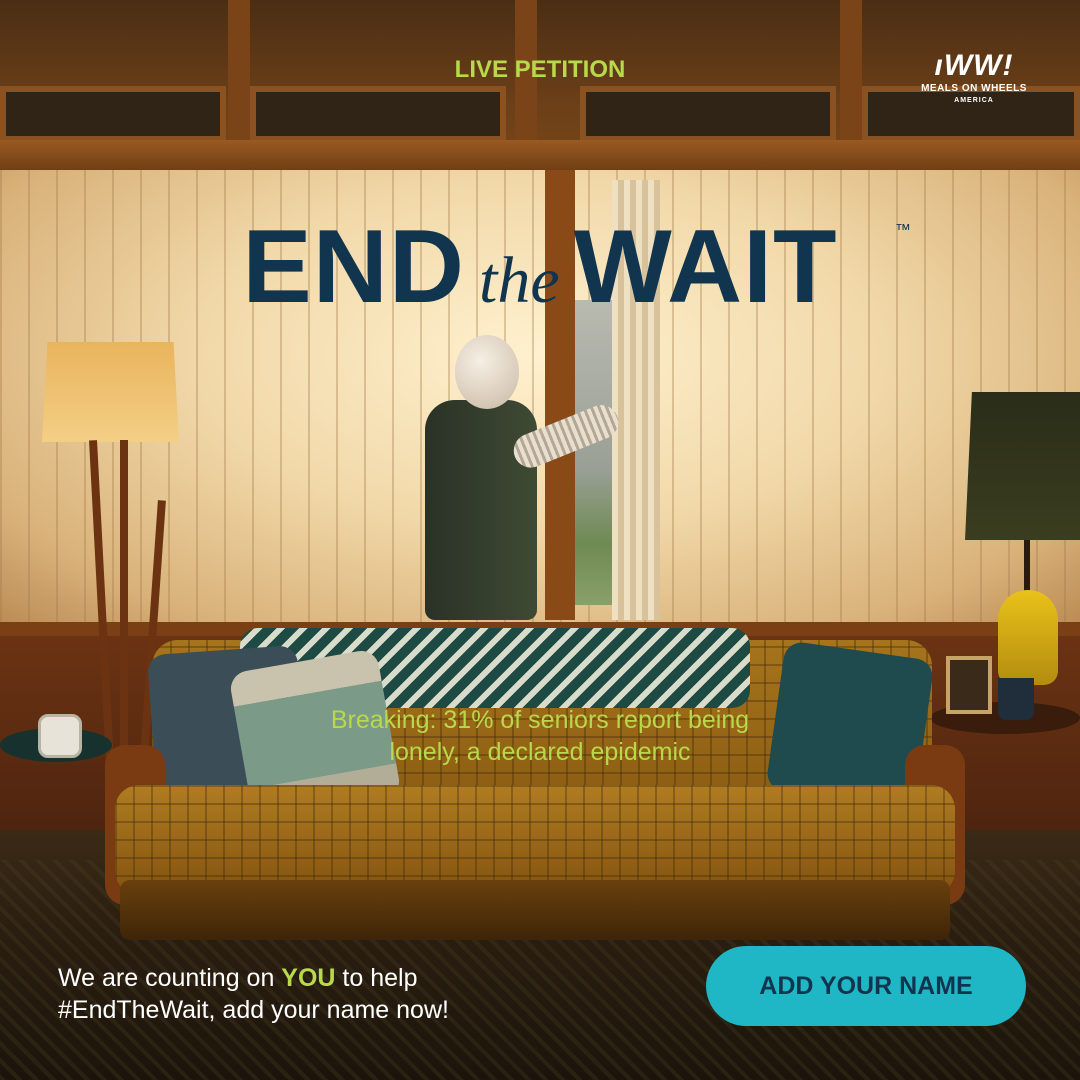 This screenshot has width=1080, height=1080. Describe the element at coordinates (308, 978) in the screenshot. I see `cta-emphasis: YOU` at that location.